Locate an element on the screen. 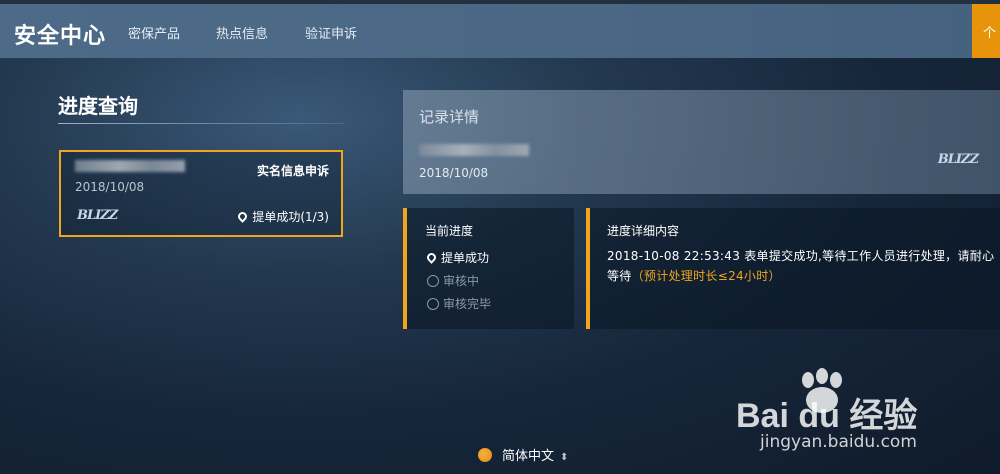 The width and height of the screenshot is (1000, 474). nav-item-hot-info: 热点信息 is located at coordinates (242, 32).